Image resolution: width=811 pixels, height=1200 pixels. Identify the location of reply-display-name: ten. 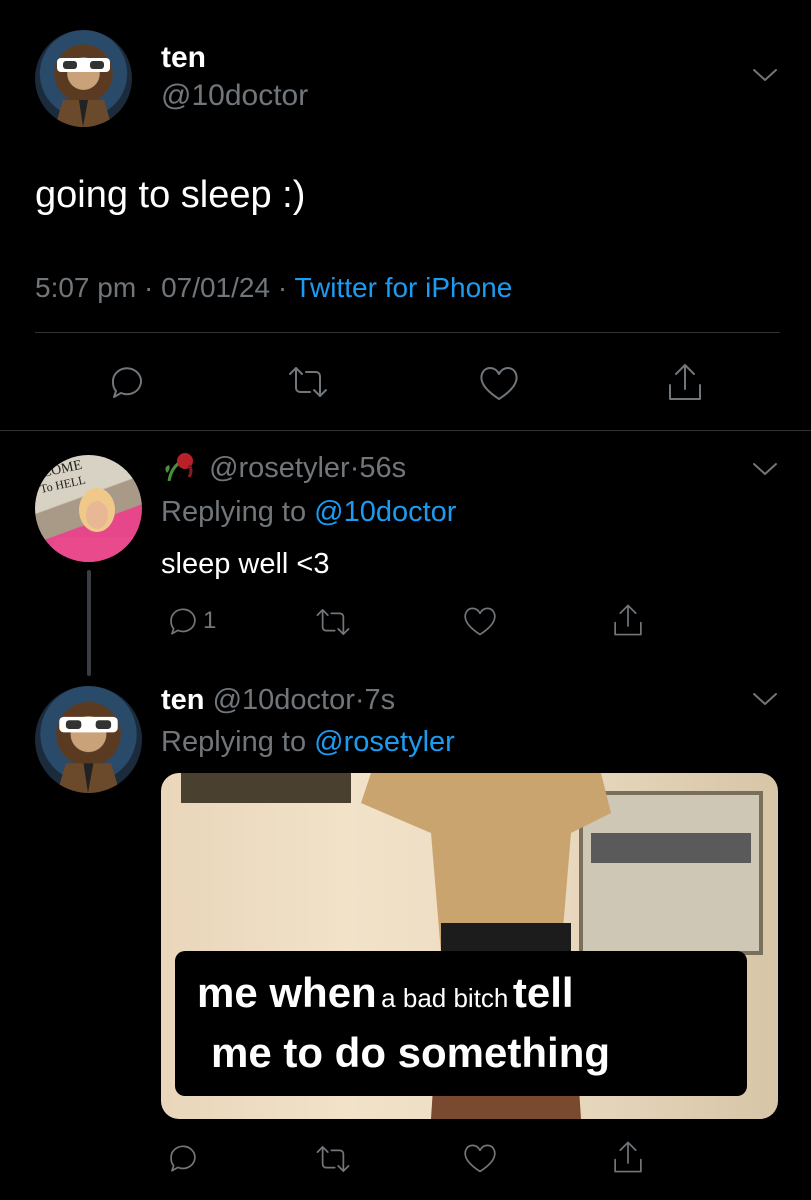
(183, 700).